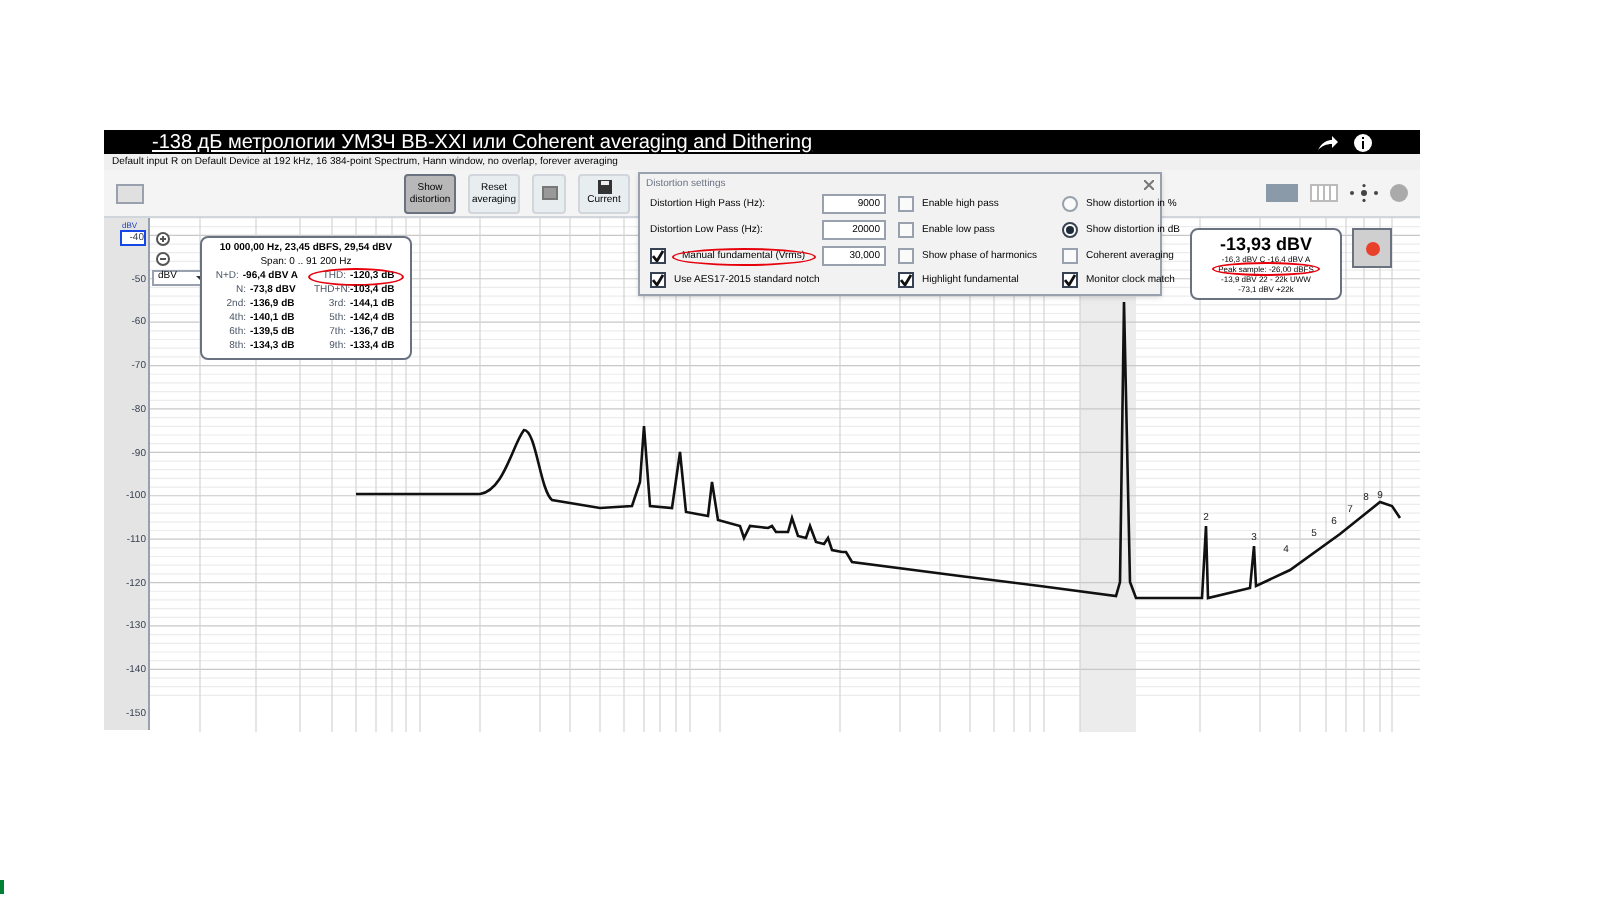  Describe the element at coordinates (130, 193) in the screenshot. I see `graph-button` at that location.